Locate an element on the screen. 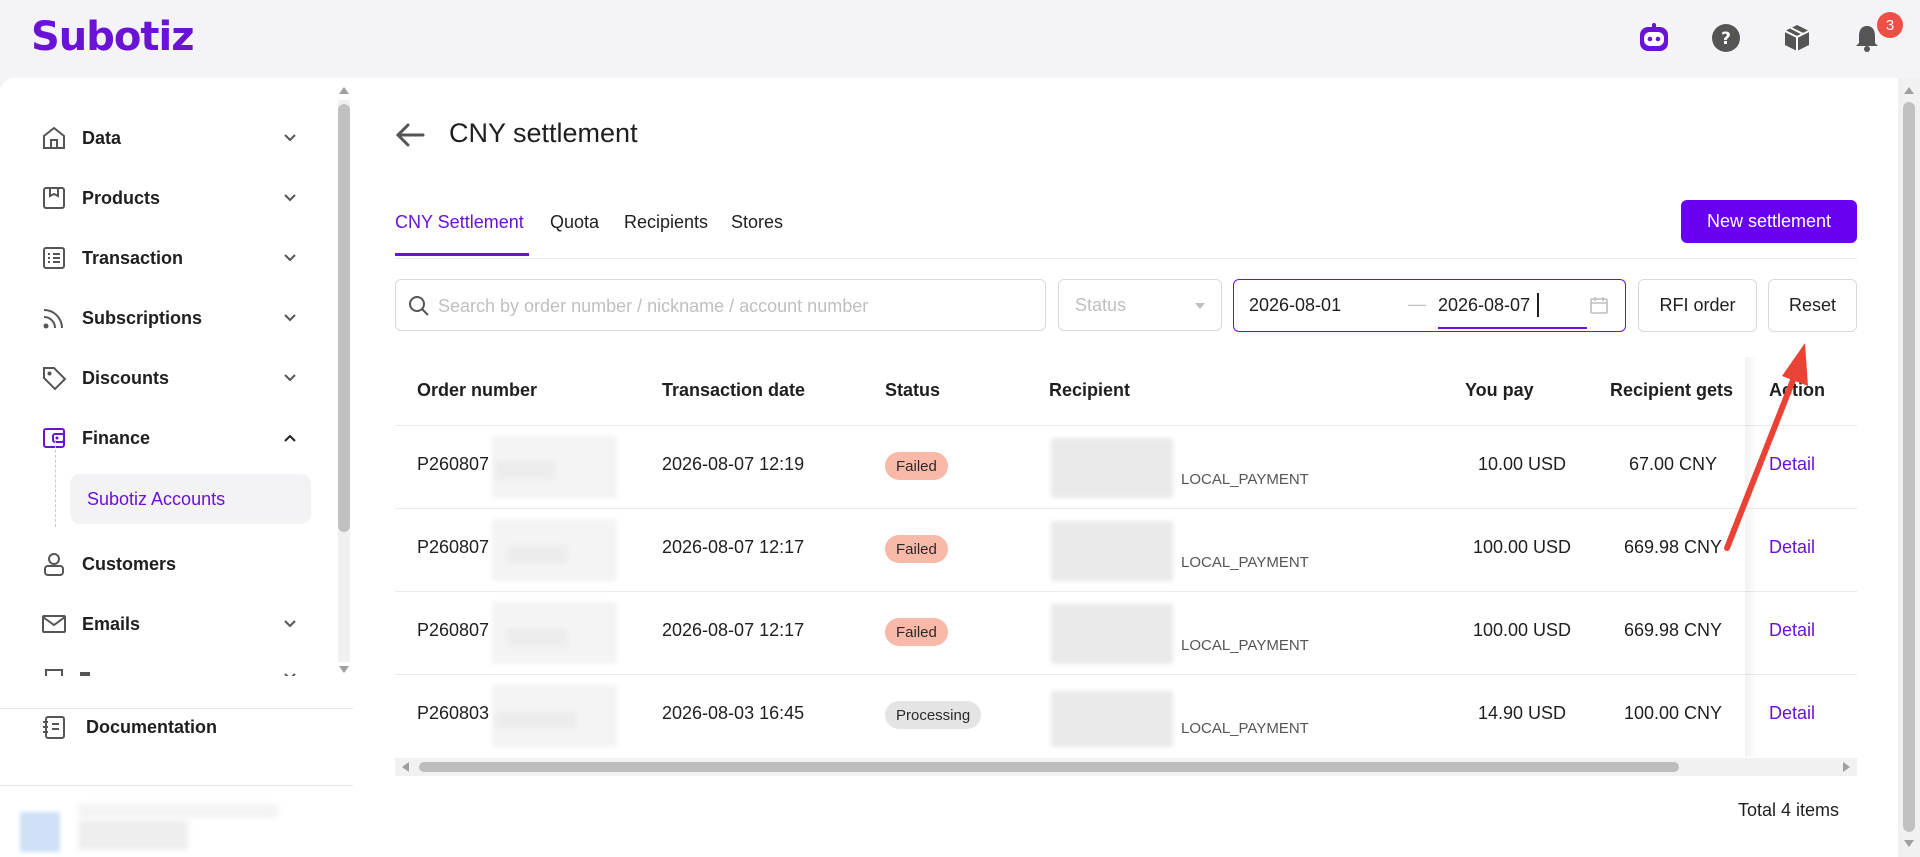 The width and height of the screenshot is (1920, 857). sidebar-item-label: Finance is located at coordinates (116, 437).